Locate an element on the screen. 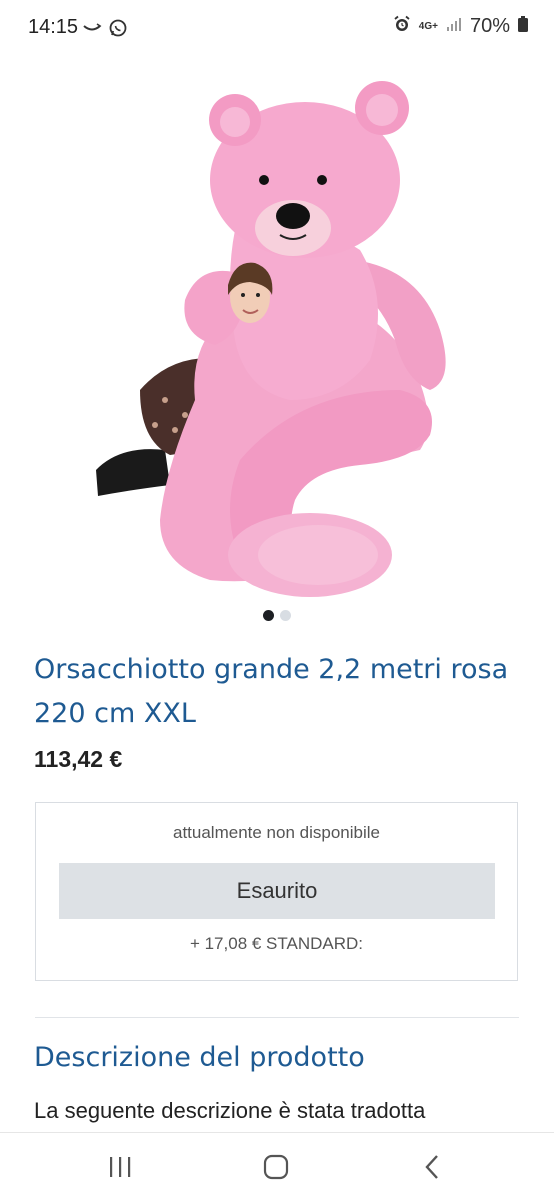 This screenshot has height=1201, width=554. status-right-icons: 4G+ 70% is located at coordinates (460, 26).